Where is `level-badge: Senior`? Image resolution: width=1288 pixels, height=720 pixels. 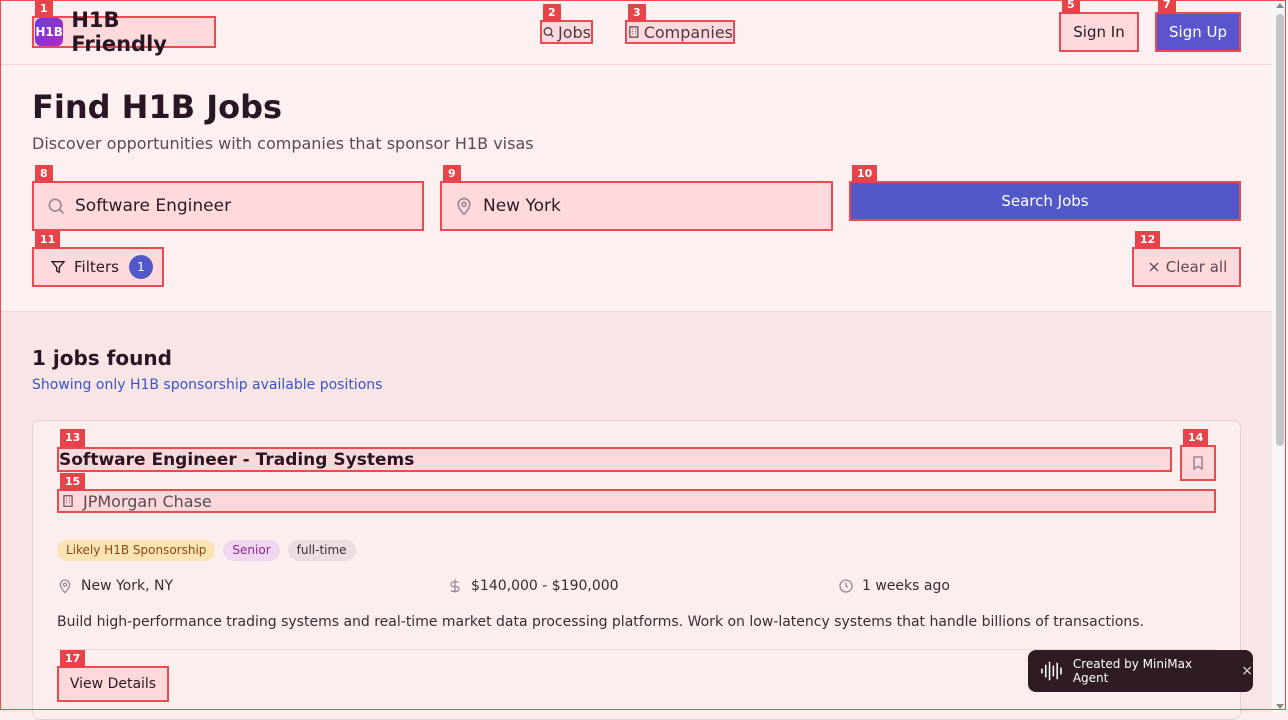 level-badge: Senior is located at coordinates (251, 550).